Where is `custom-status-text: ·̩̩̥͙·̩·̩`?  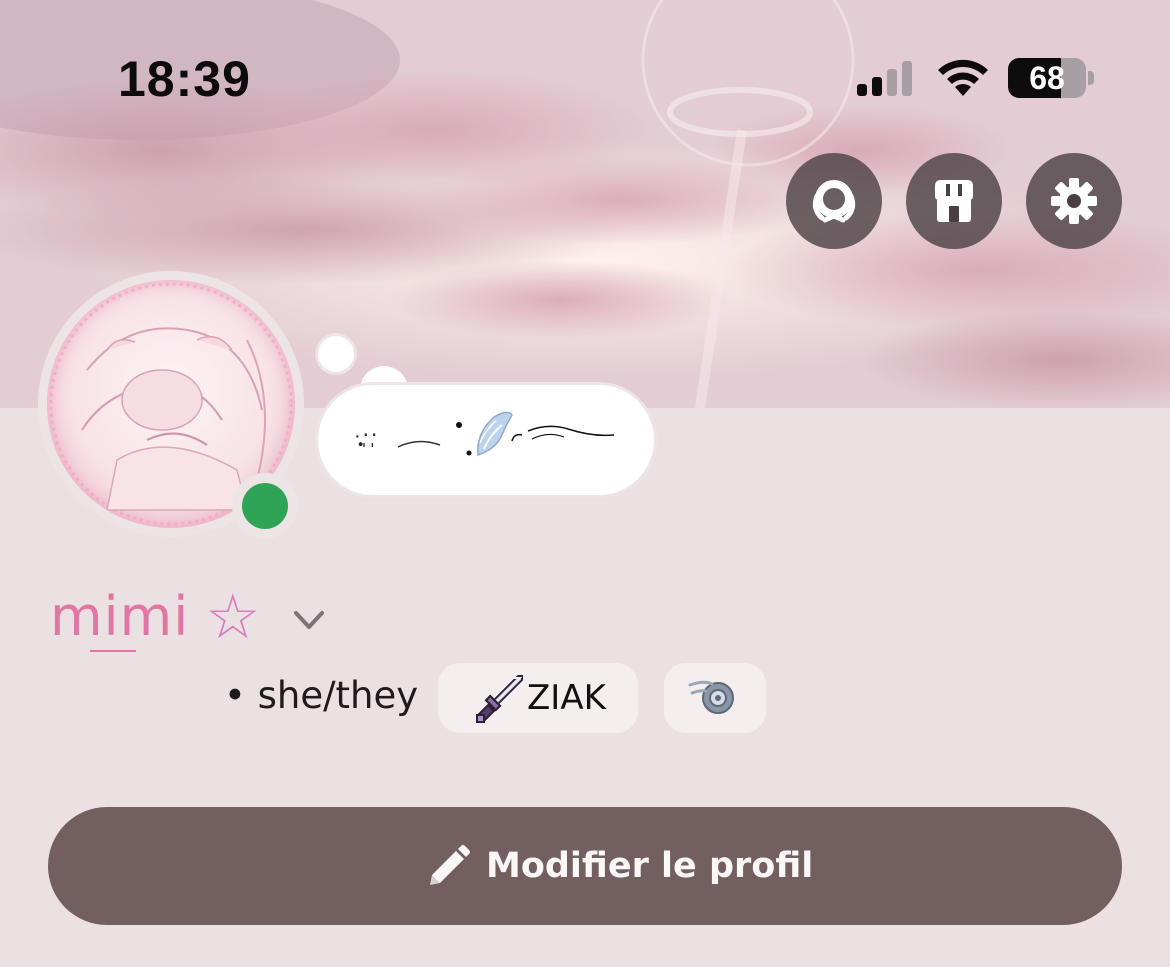 custom-status-text: ·̩̩̥͙·̩·̩ is located at coordinates (367, 435).